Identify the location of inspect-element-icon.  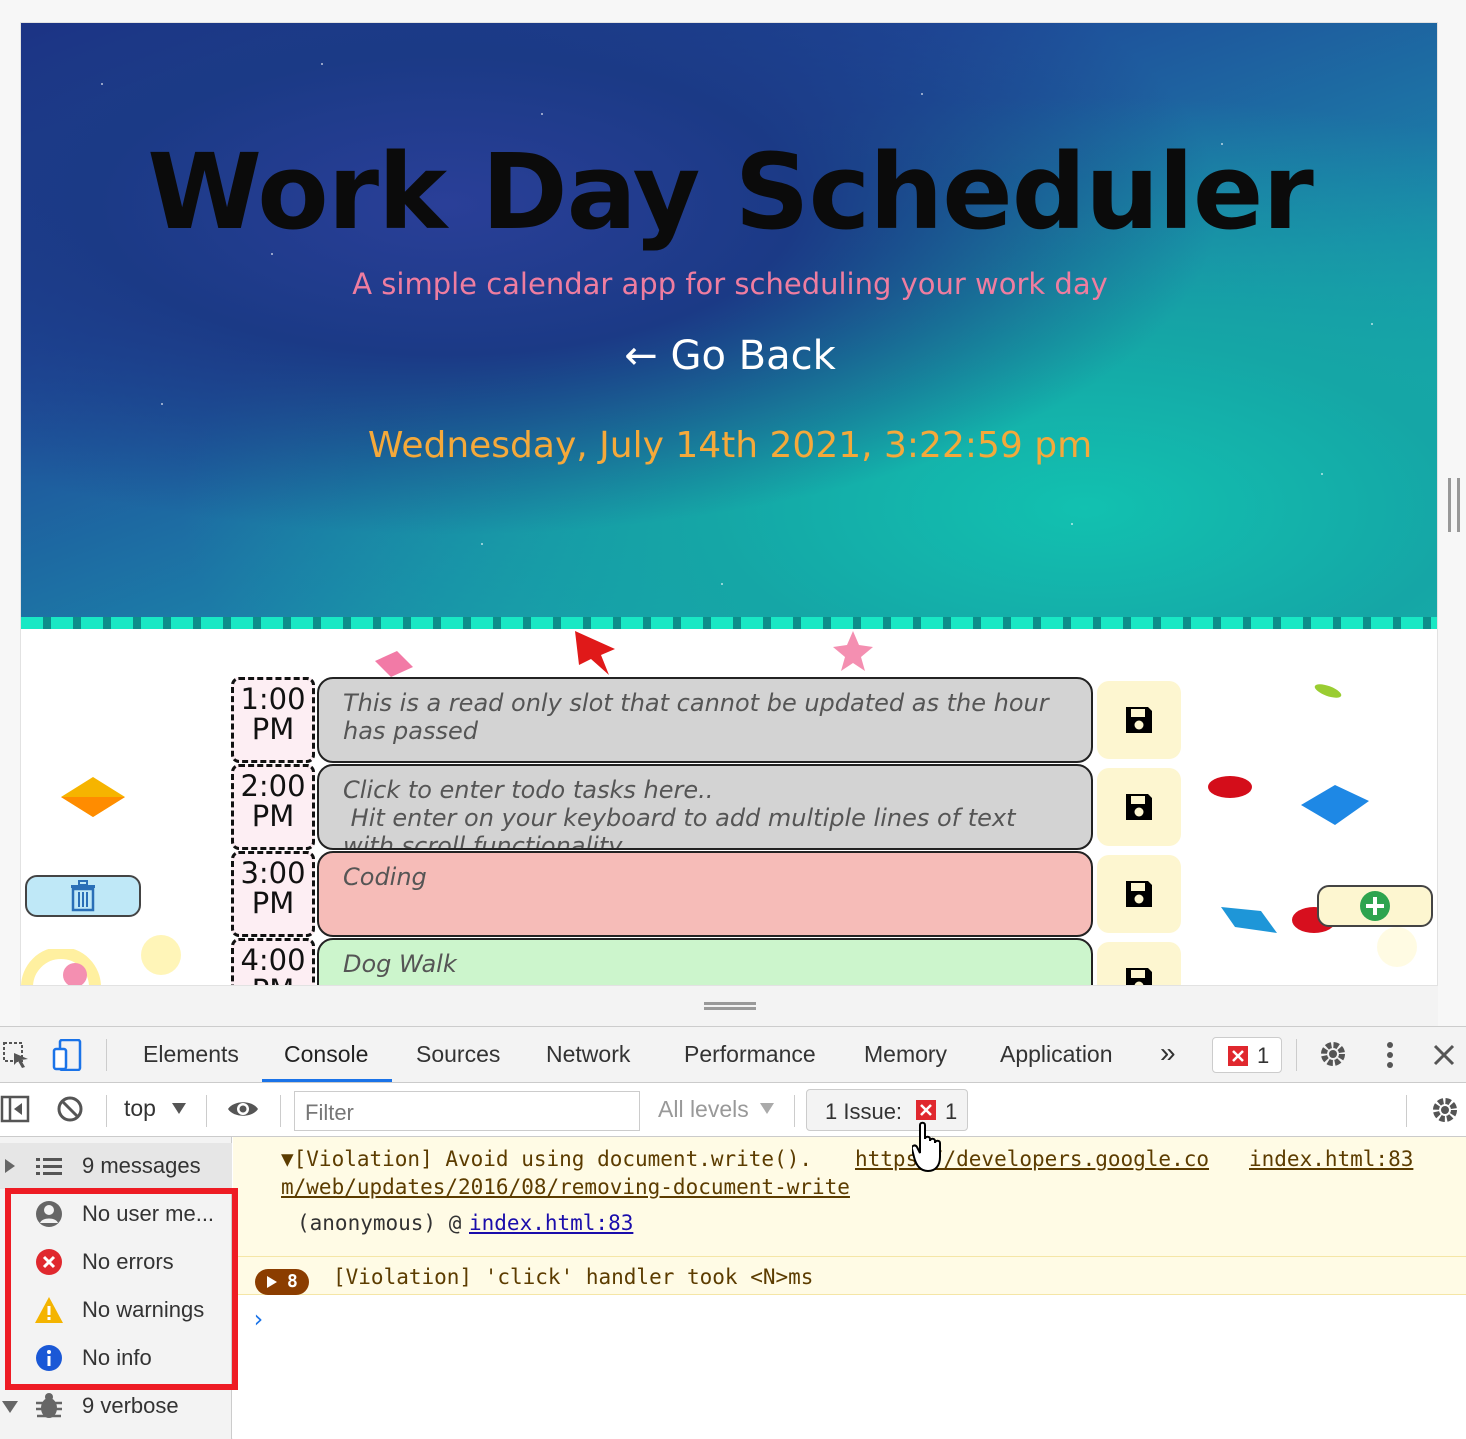
(16, 1055).